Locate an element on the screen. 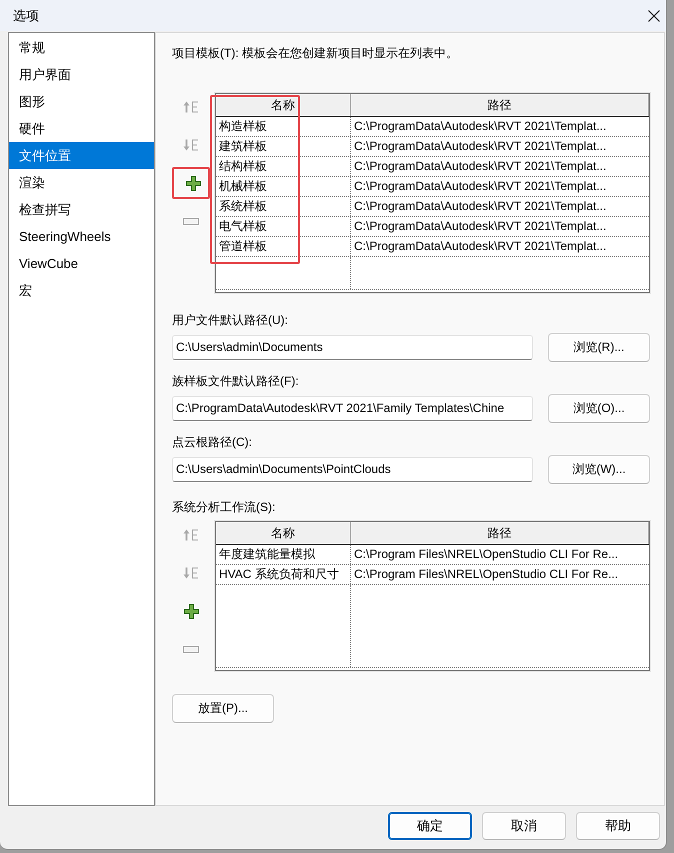 The image size is (674, 853). table-cell: 系统样板 is located at coordinates (283, 206).